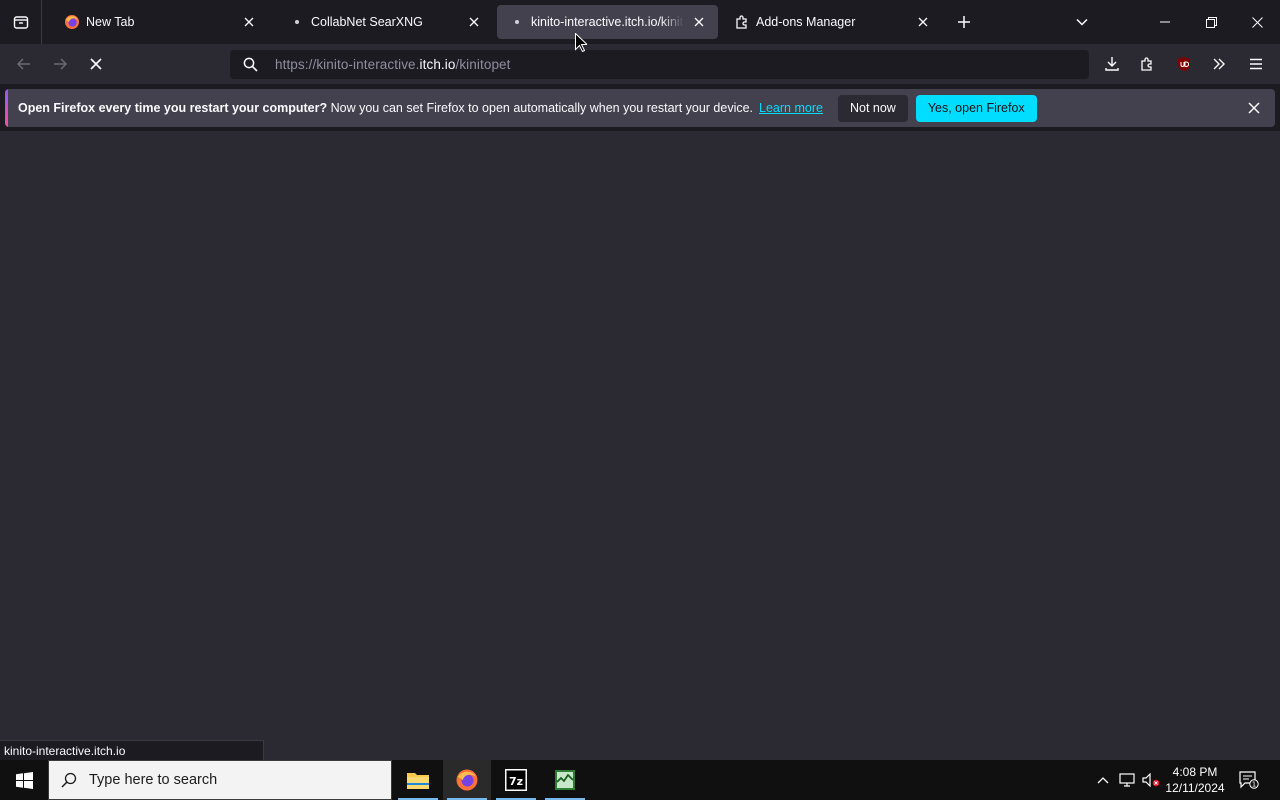 This screenshot has height=800, width=1280. I want to click on firefox-view-button, so click(21, 22).